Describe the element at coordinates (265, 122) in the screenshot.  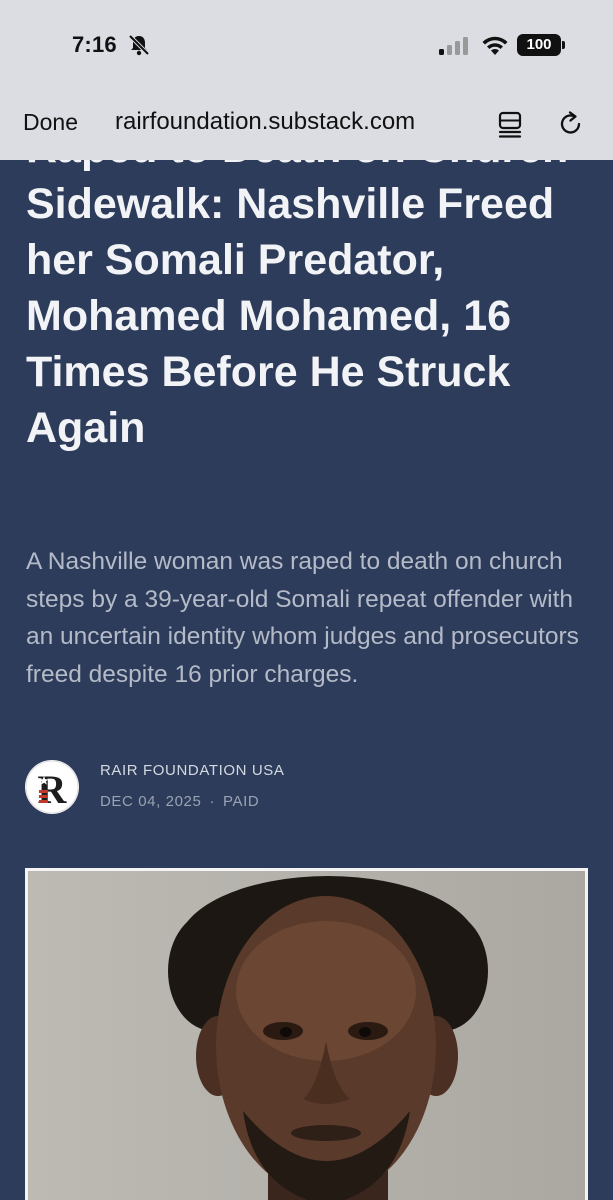
I see `address-bar-url: rairfoundation.substack.com` at that location.